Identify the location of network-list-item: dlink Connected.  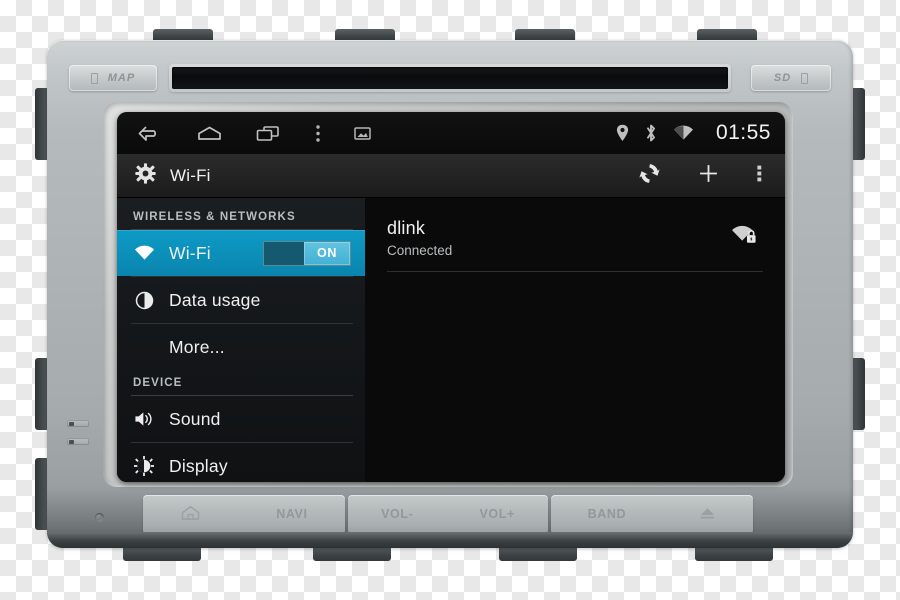
(575, 239).